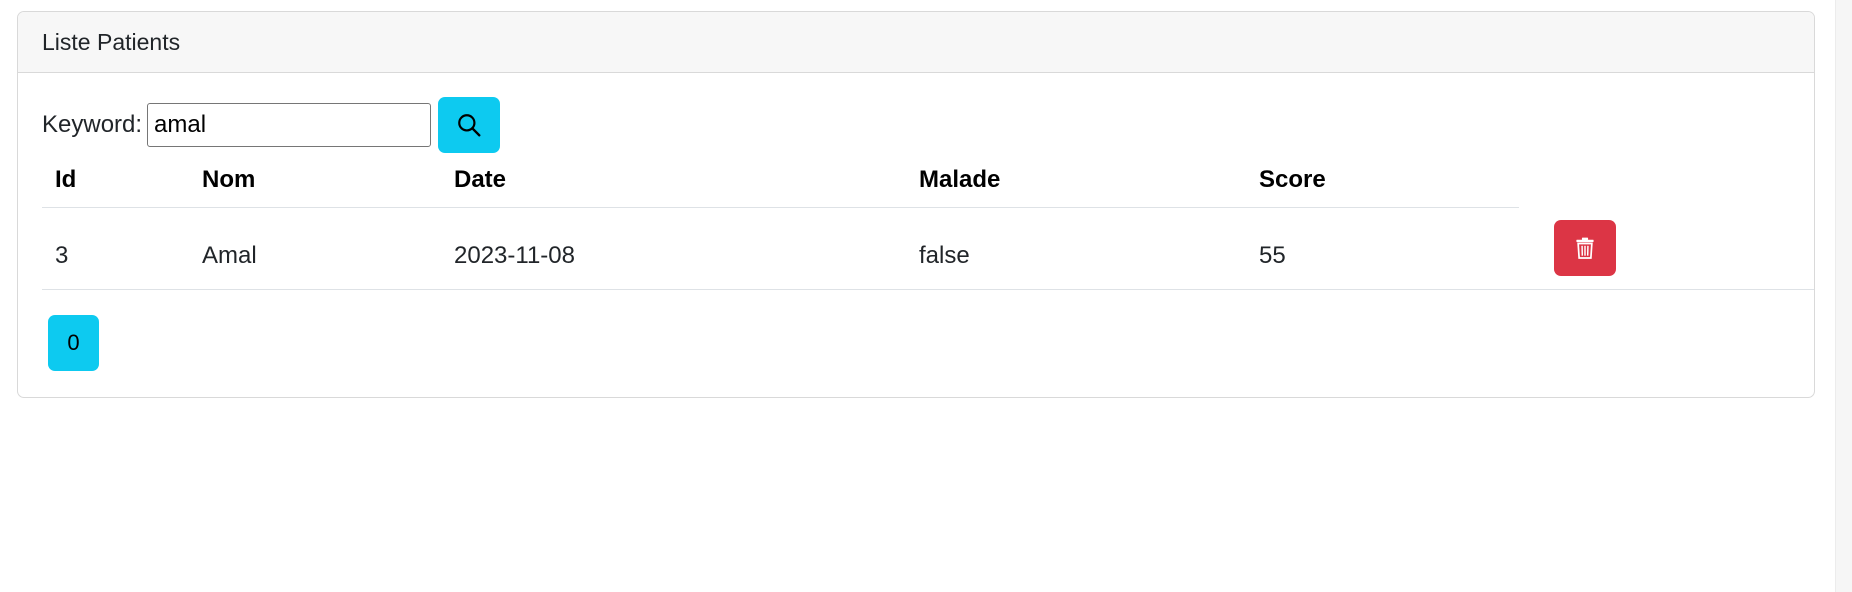 This screenshot has width=1852, height=592. I want to click on page-button-0: 0, so click(73, 343).